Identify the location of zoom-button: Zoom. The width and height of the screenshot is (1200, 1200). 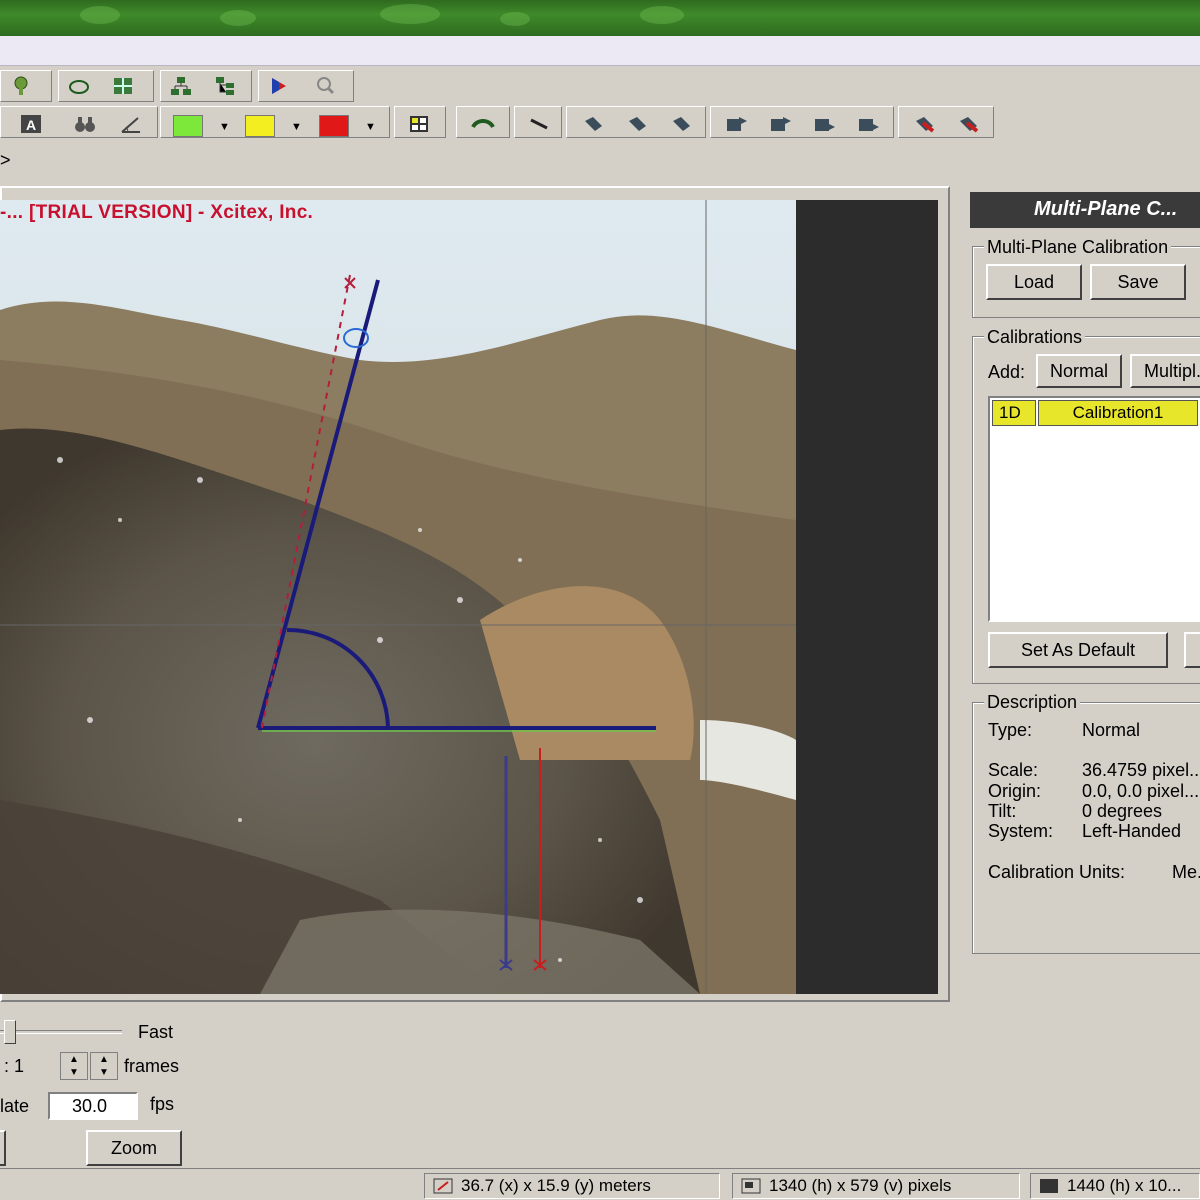
(134, 1148).